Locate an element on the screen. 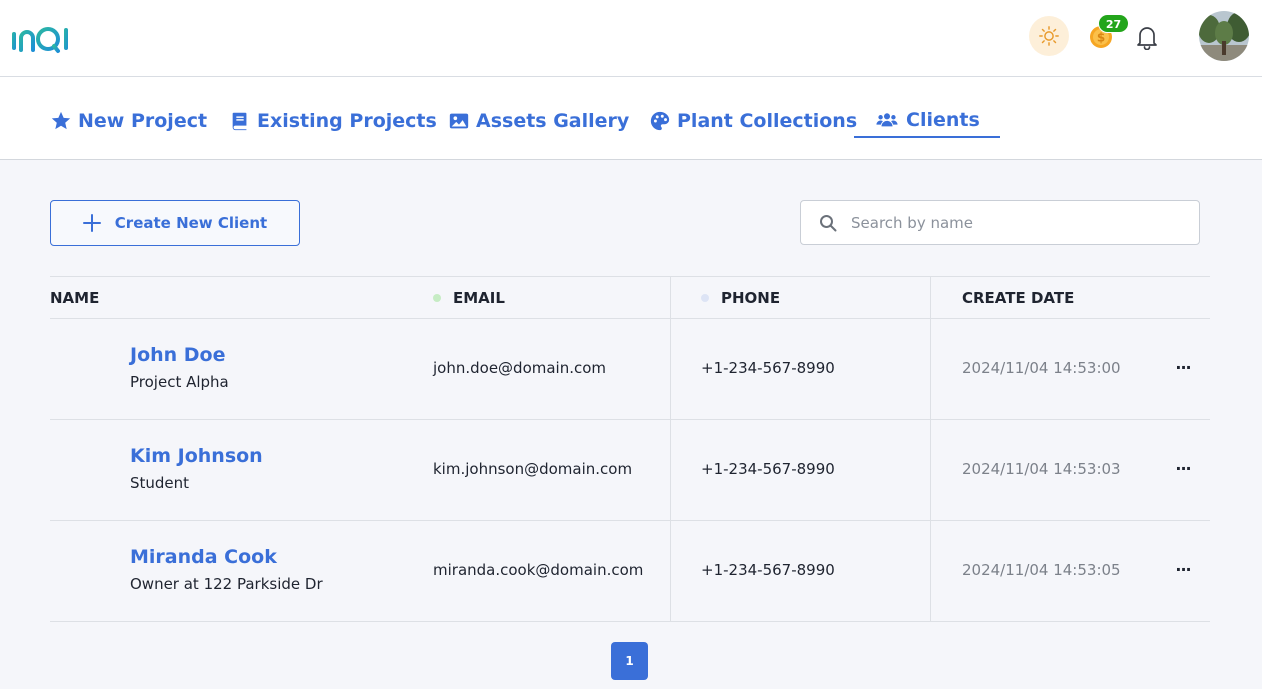  palette-icon is located at coordinates (660, 121).